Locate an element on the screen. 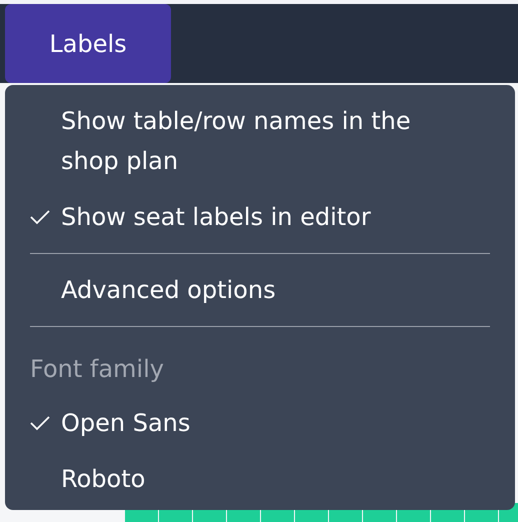 The height and width of the screenshot is (522, 518). menu-item: Advanced options is located at coordinates (260, 290).